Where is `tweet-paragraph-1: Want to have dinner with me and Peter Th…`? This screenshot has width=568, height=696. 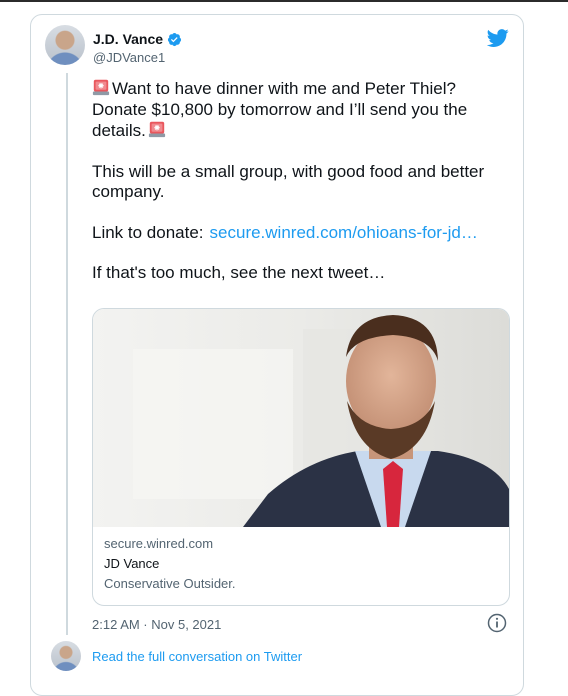 tweet-paragraph-1: Want to have dinner with me and Peter Th… is located at coordinates (302, 110).